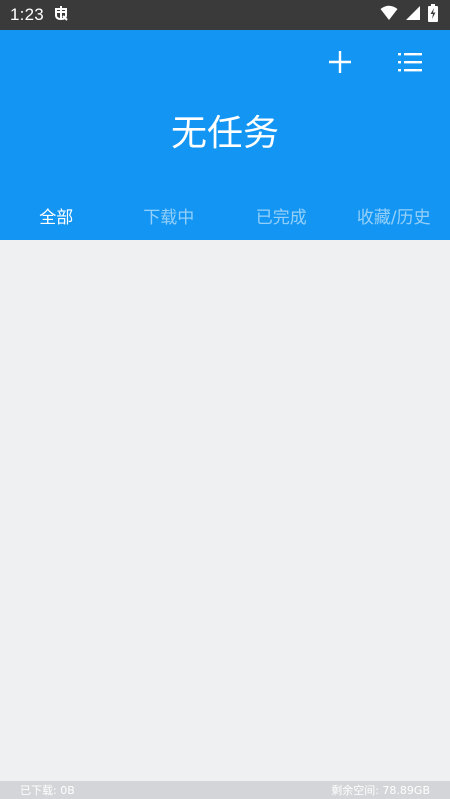 The height and width of the screenshot is (799, 450). I want to click on wifi-icon, so click(389, 15).